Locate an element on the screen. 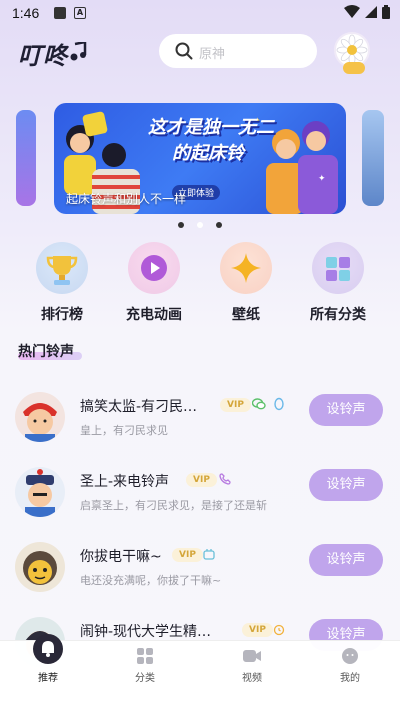 The height and width of the screenshot is (710, 400). tab-label: 我的 is located at coordinates (350, 678).